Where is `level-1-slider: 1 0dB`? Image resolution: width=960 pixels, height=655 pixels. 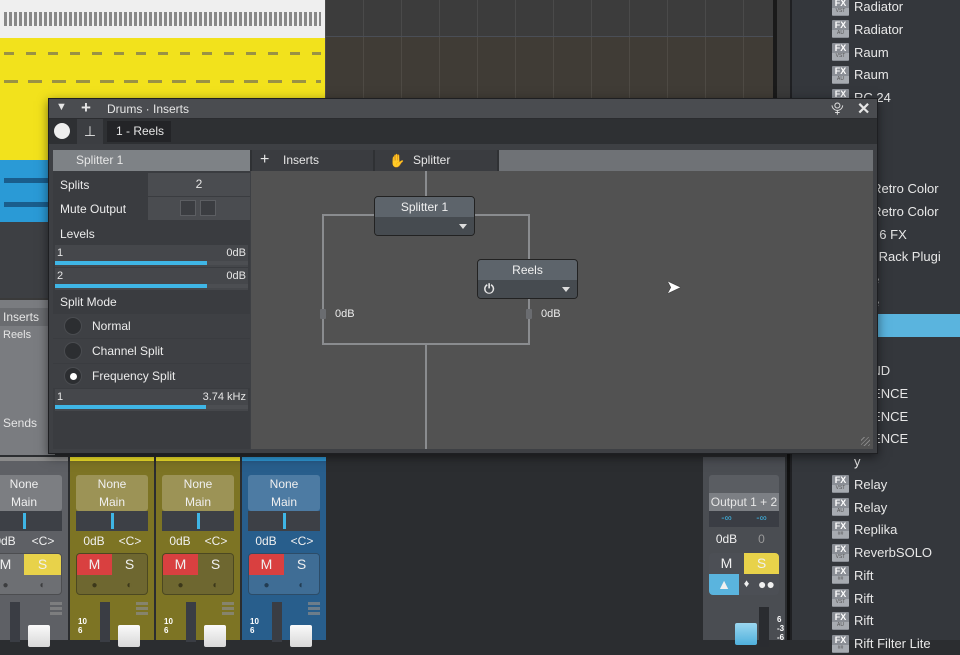 level-1-slider: 1 0dB is located at coordinates (151, 256).